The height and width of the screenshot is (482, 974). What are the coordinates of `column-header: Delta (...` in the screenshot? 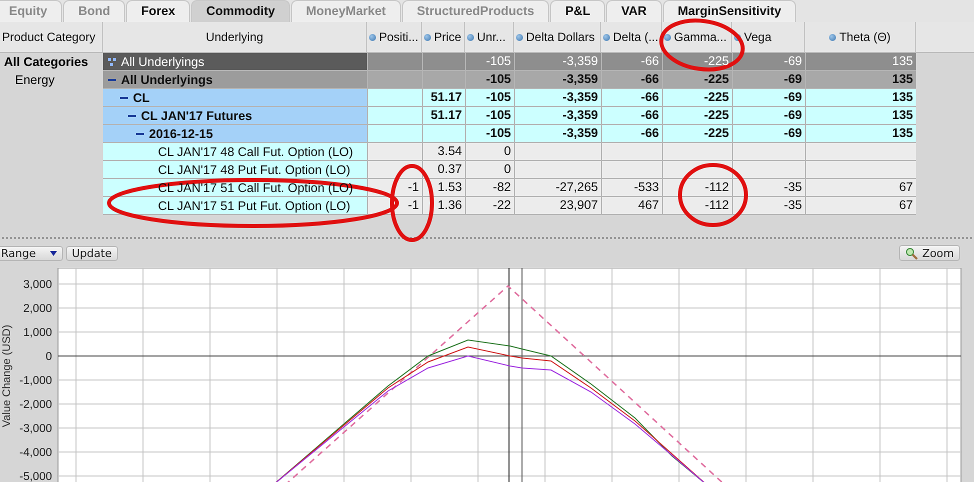 It's located at (631, 37).